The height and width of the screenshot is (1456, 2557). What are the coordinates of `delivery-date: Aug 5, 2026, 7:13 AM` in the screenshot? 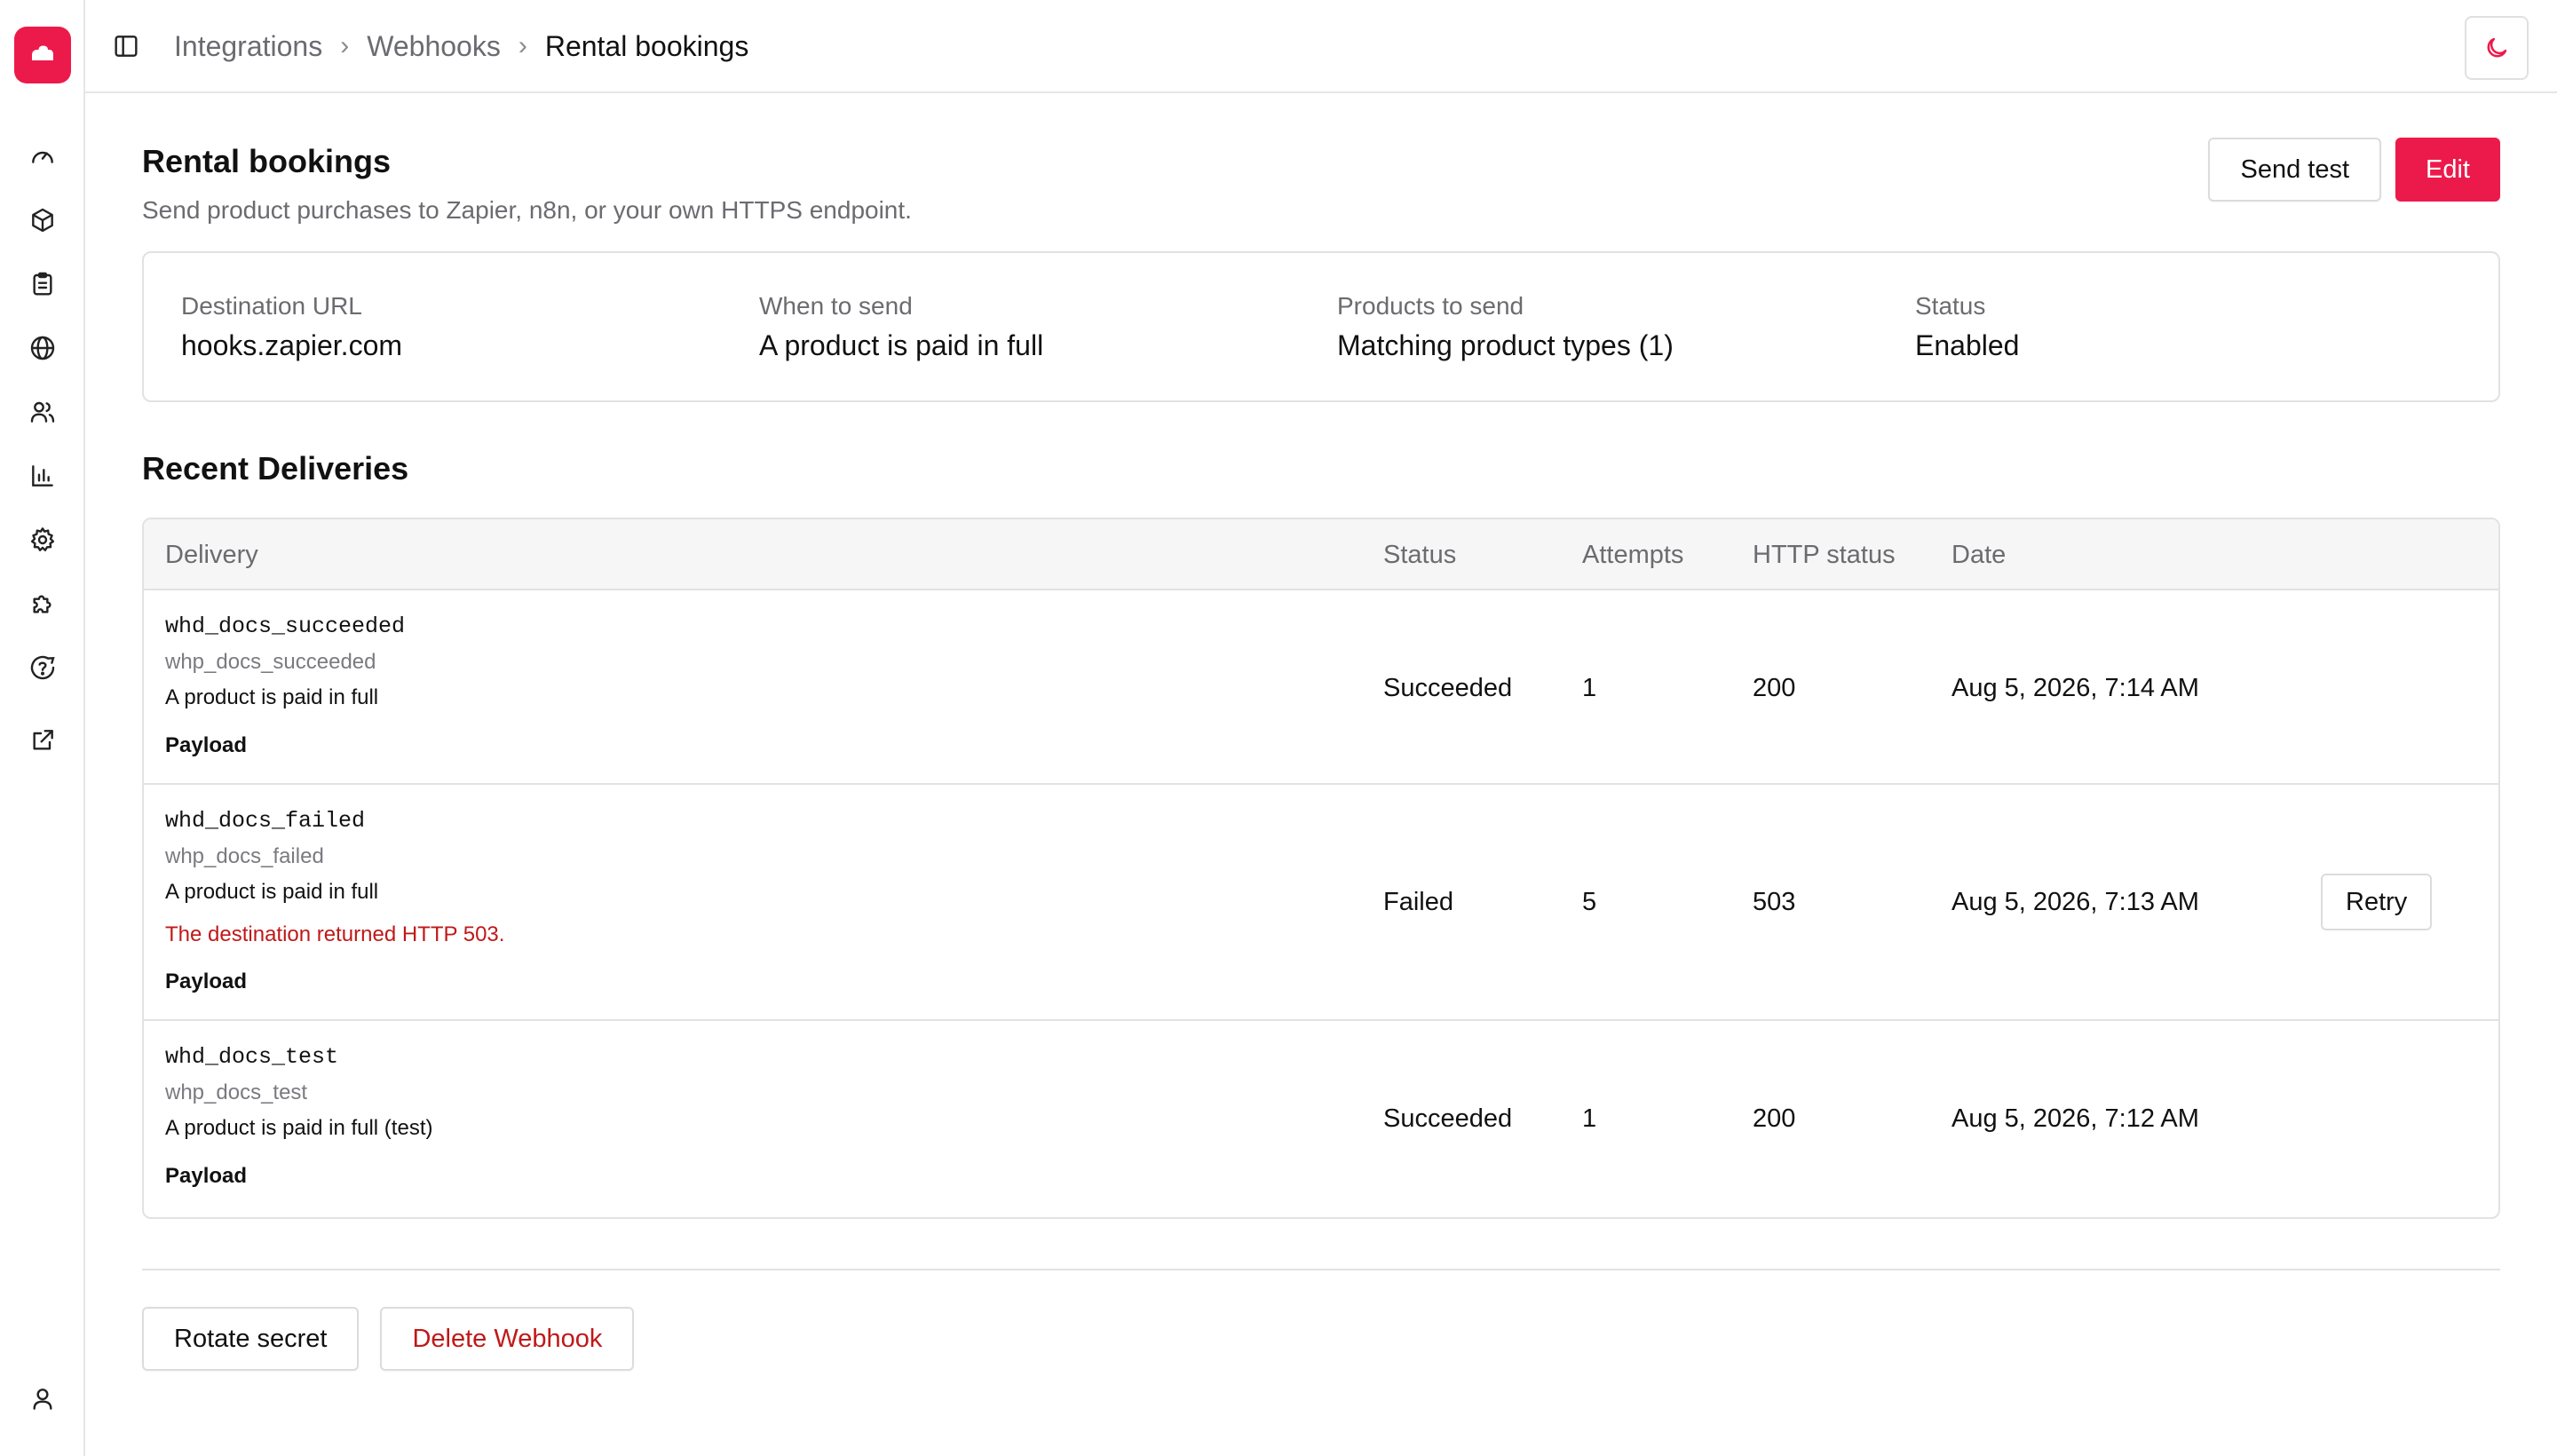 It's located at (2075, 902).